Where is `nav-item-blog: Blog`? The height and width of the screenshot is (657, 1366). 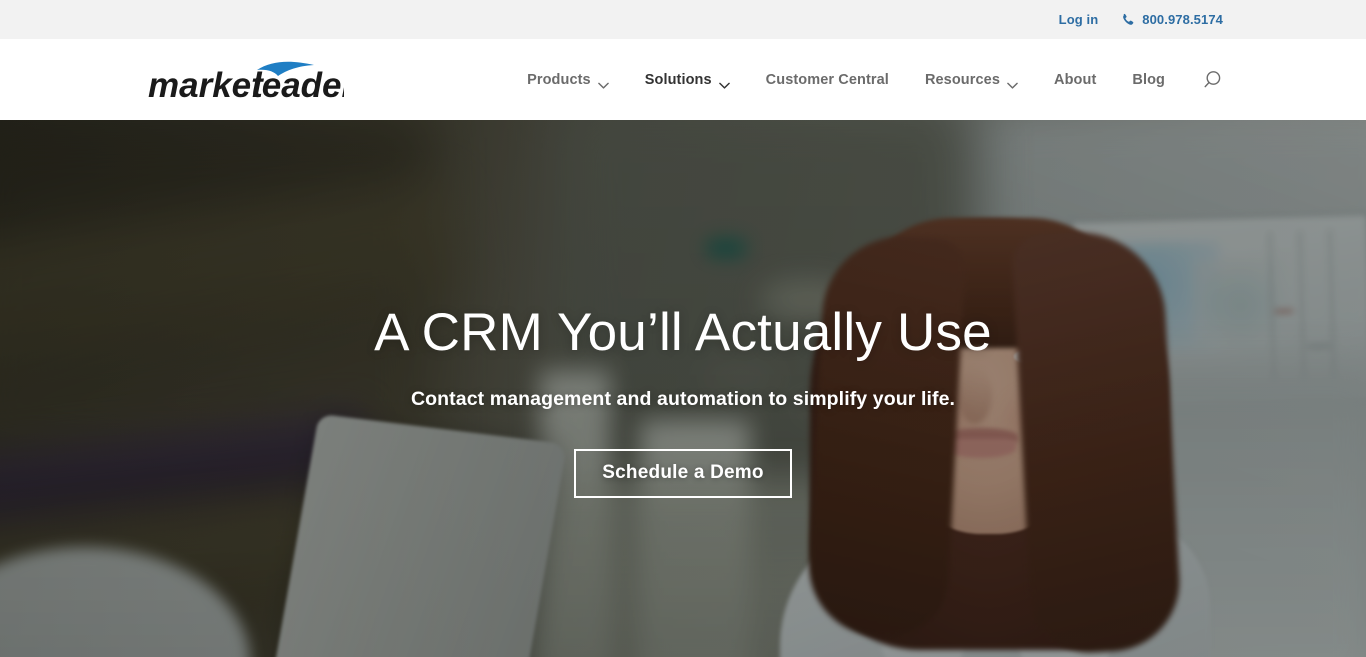
nav-item-blog: Blog is located at coordinates (1148, 80).